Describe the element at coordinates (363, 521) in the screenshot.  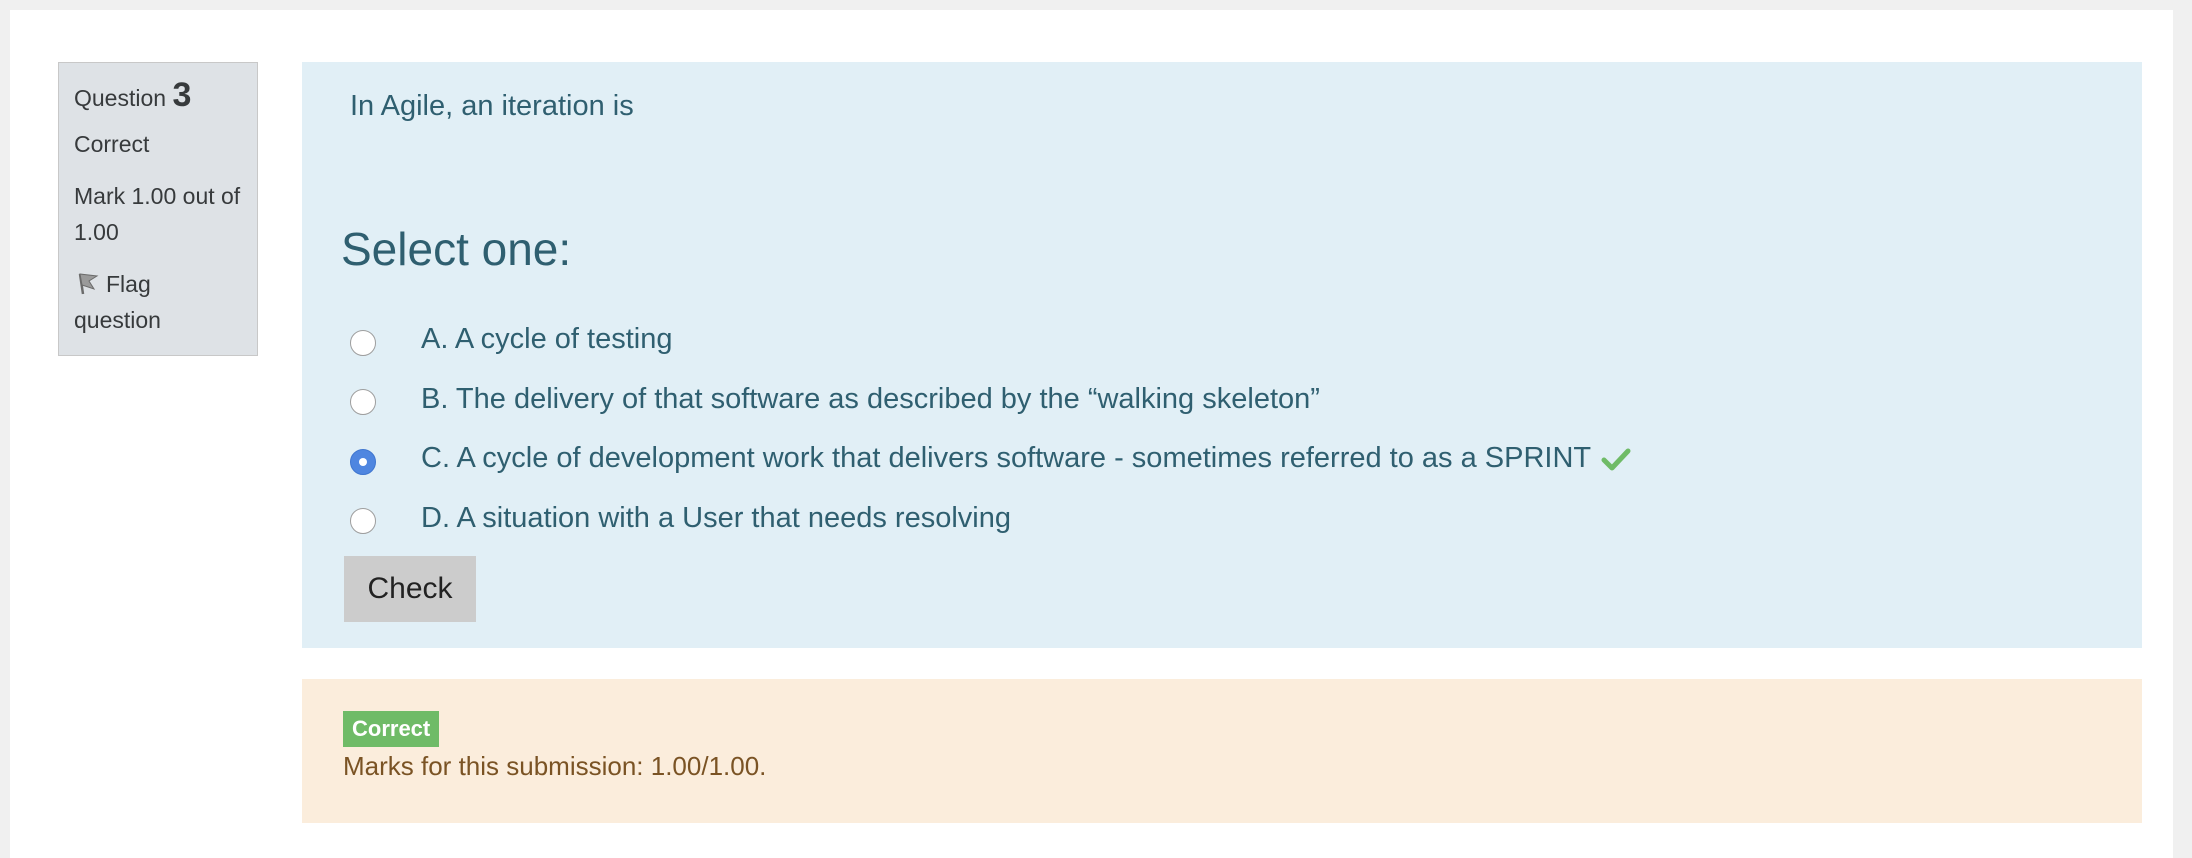
I see `radio-option-d` at that location.